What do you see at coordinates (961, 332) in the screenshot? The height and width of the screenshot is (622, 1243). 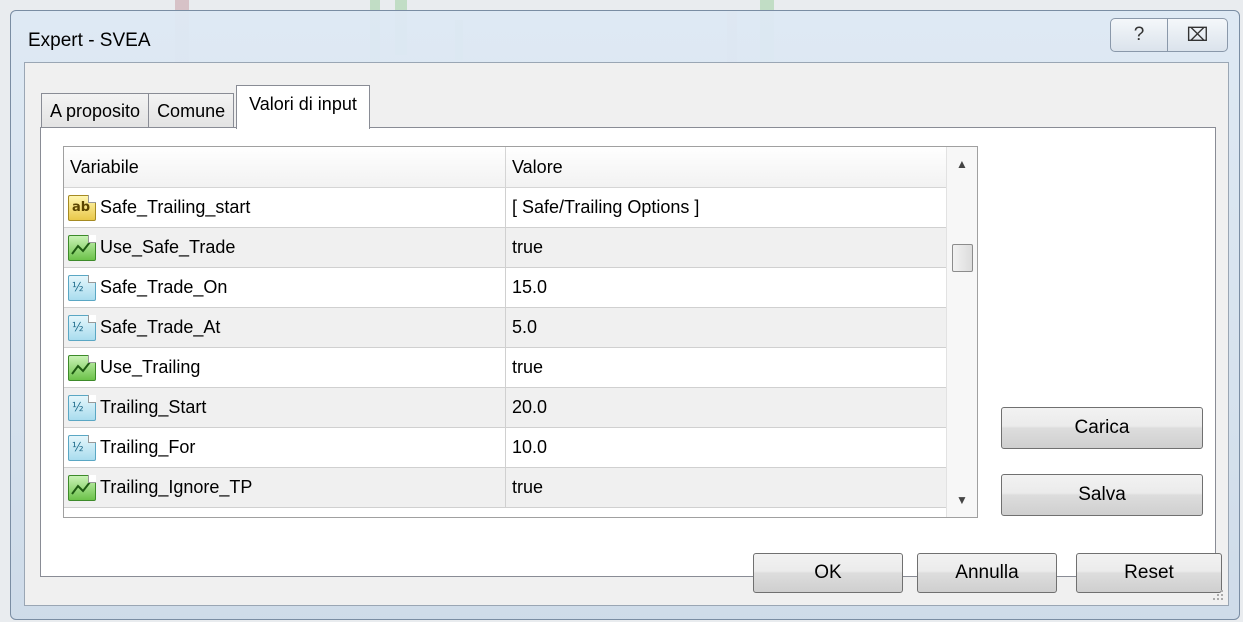 I see `vertical-scrollbar: ▲ ▼` at bounding box center [961, 332].